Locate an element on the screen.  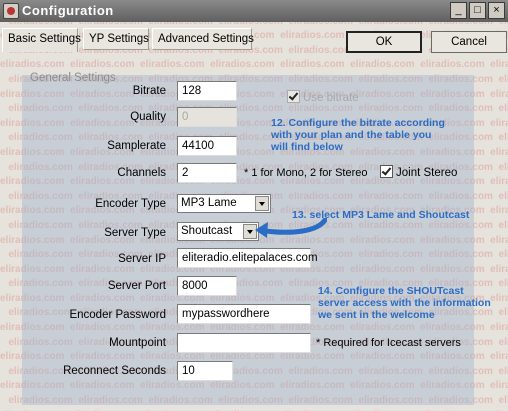
server-type-select: Shoutcast is located at coordinates (218, 231).